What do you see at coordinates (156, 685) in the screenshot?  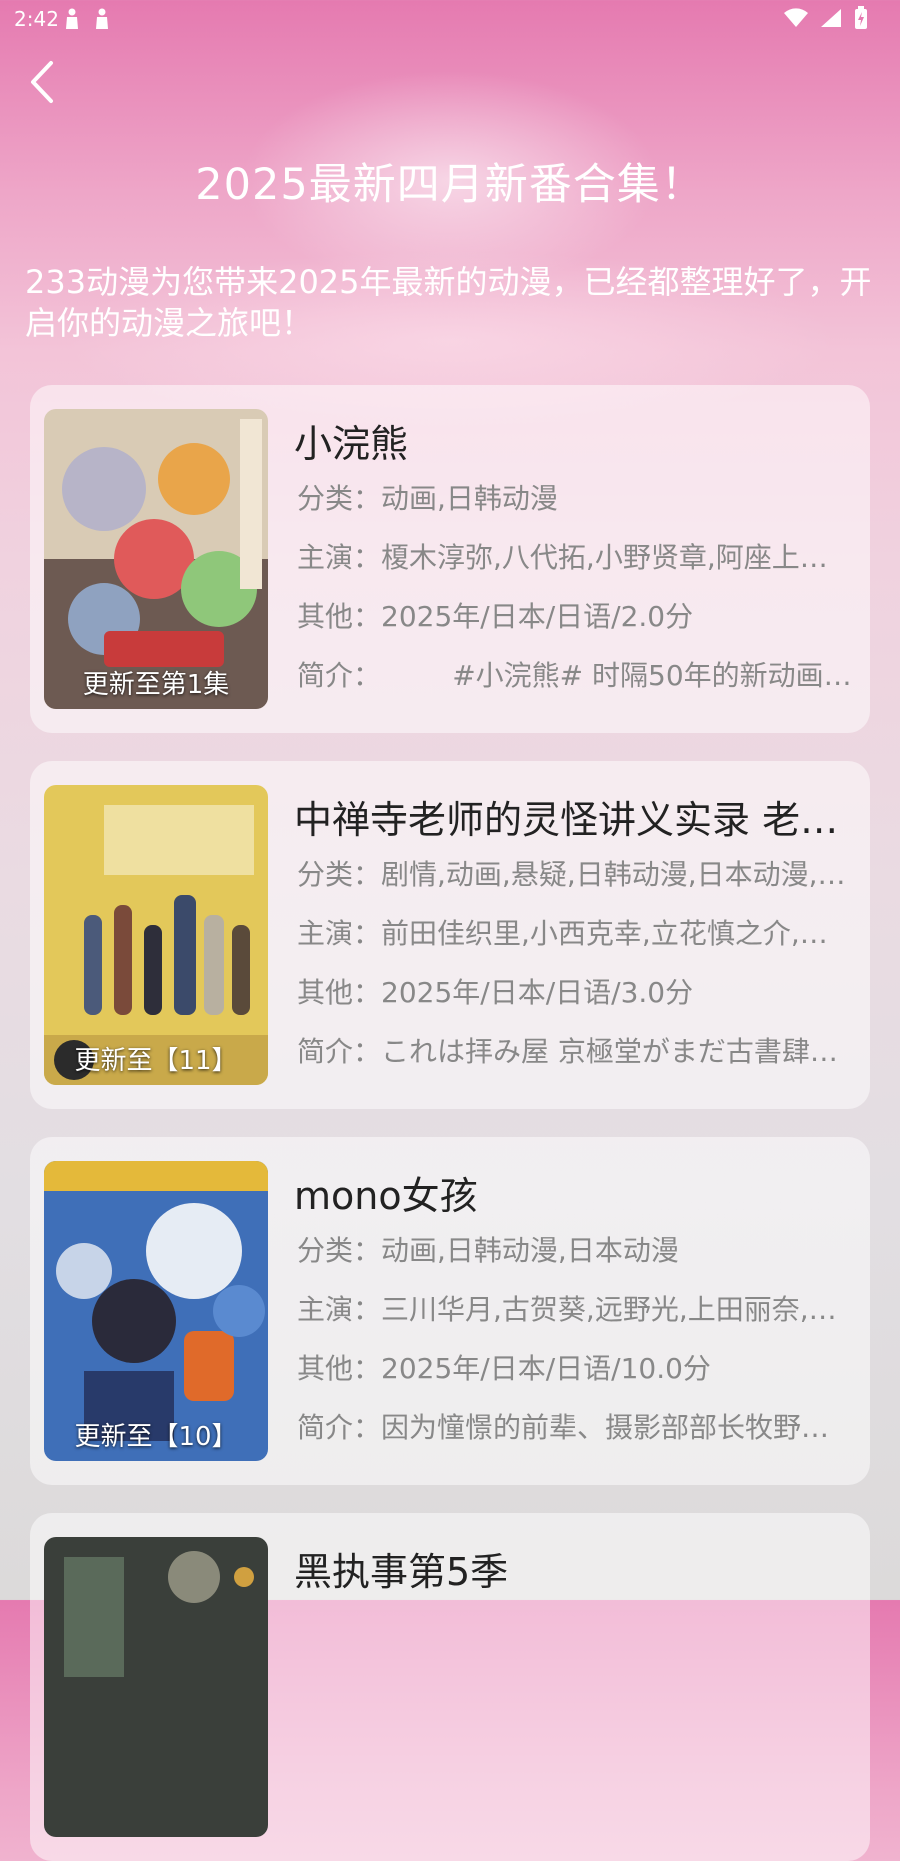 I see `update-badge: 更新至第1集` at bounding box center [156, 685].